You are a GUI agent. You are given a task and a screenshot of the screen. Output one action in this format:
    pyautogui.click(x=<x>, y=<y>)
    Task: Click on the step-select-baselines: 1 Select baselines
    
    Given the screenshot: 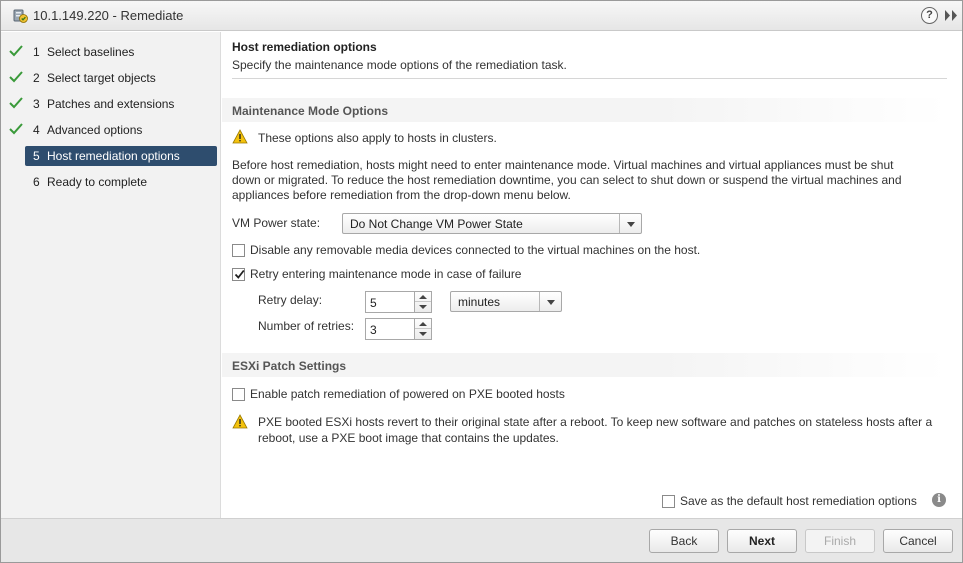 What is the action you would take?
    pyautogui.click(x=111, y=52)
    